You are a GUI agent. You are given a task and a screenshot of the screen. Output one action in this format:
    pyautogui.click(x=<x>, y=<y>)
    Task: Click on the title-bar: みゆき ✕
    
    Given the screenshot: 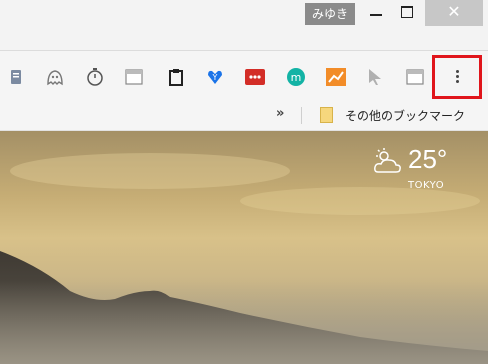 What is the action you would take?
    pyautogui.click(x=244, y=25)
    